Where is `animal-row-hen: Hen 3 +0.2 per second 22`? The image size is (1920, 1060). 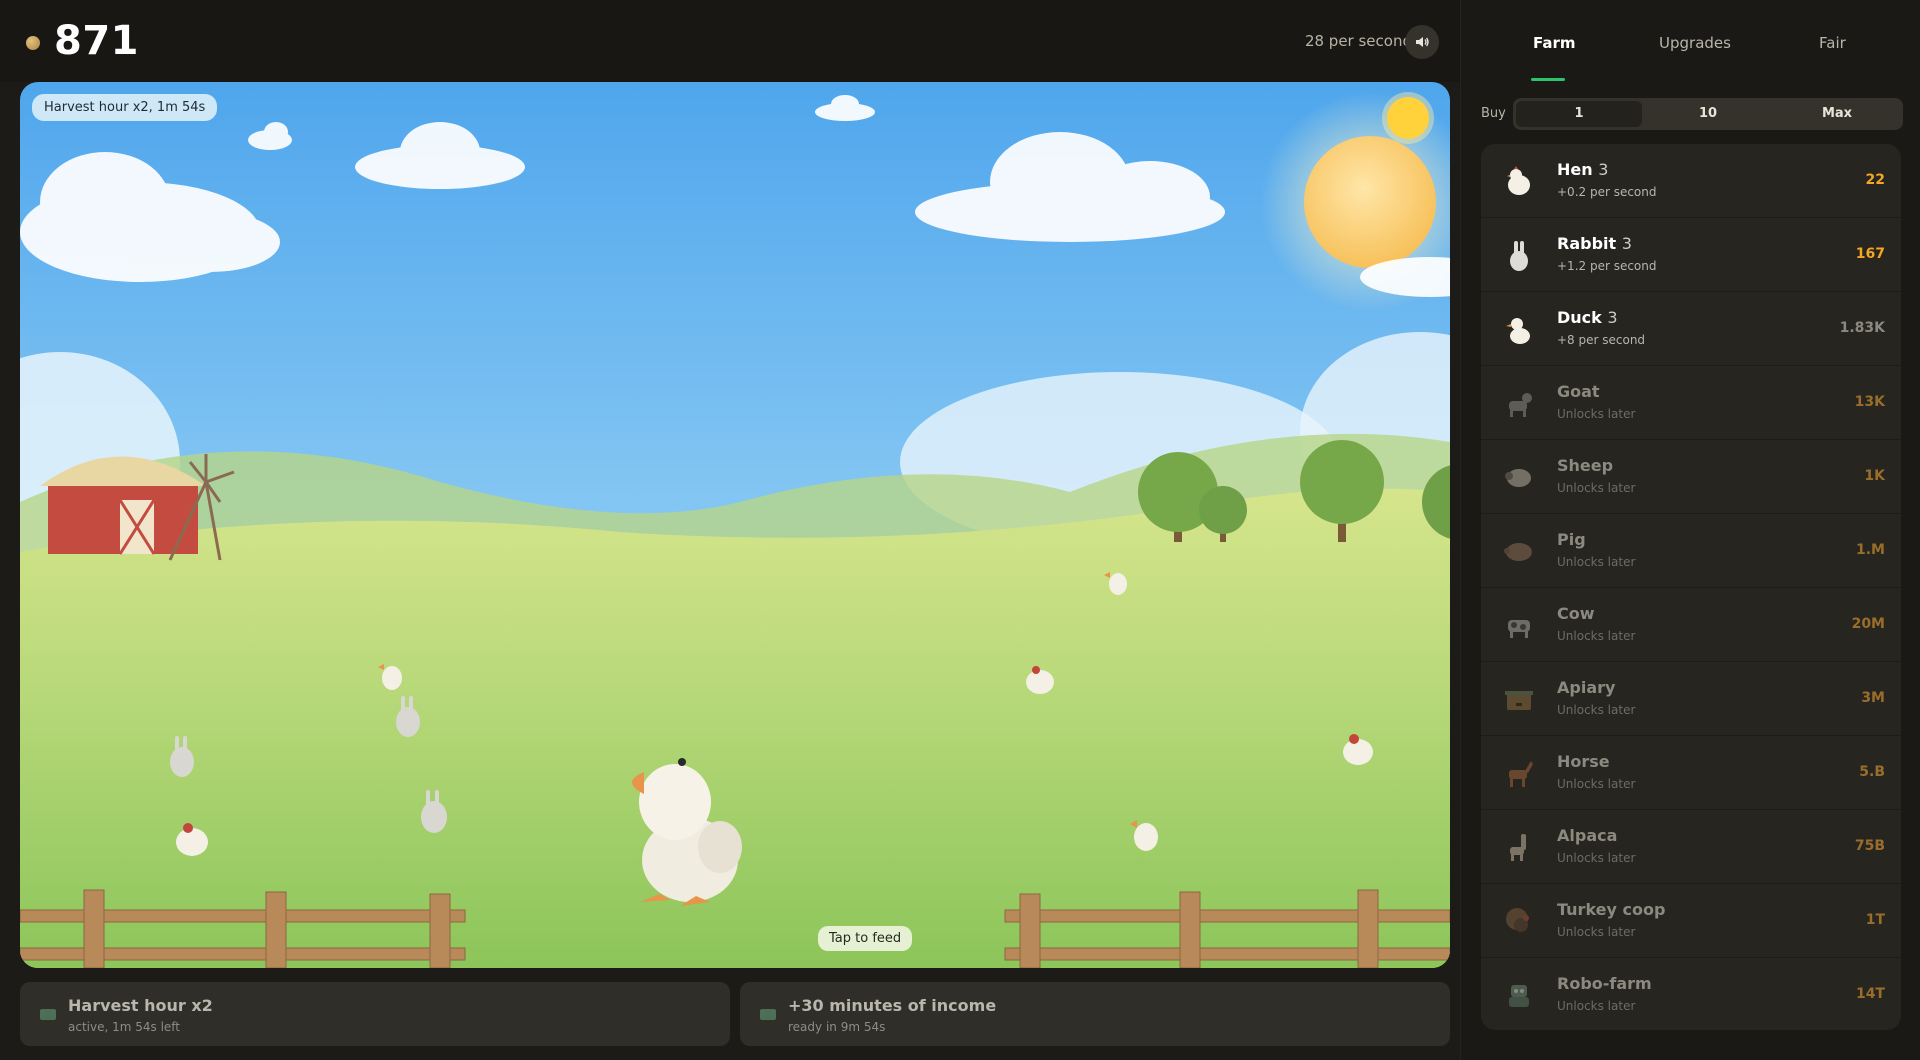 animal-row-hen: Hen 3 +0.2 per second 22 is located at coordinates (1691, 181).